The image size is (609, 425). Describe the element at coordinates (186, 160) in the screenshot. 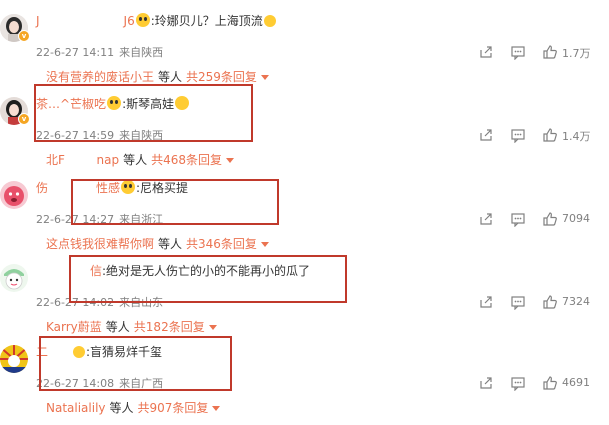

I see `reply-count: 共468条回复` at that location.